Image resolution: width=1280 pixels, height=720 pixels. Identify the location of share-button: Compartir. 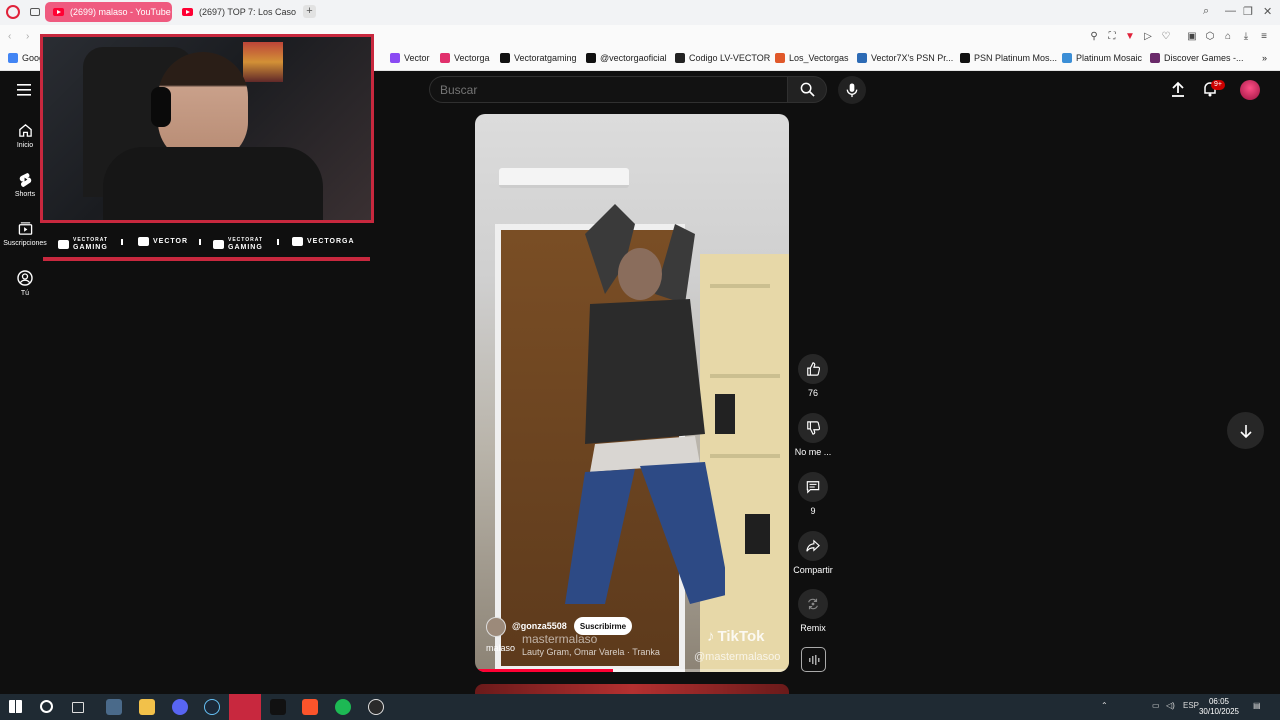
(813, 553).